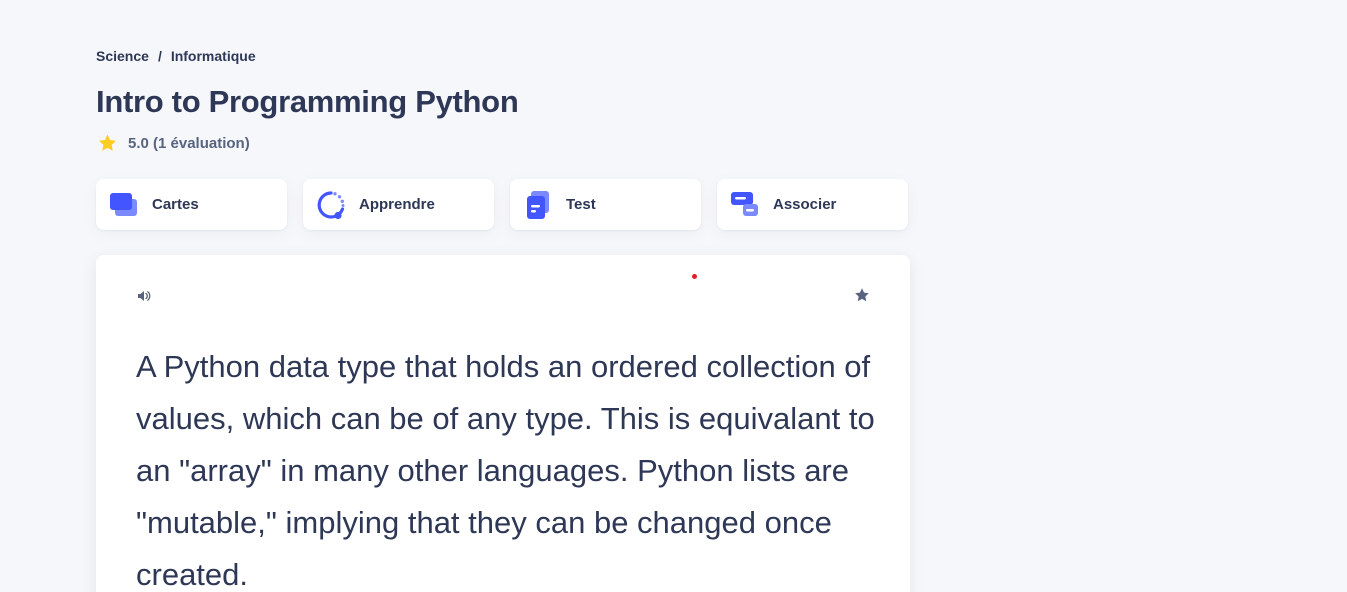  Describe the element at coordinates (745, 205) in the screenshot. I see `match-icon` at that location.